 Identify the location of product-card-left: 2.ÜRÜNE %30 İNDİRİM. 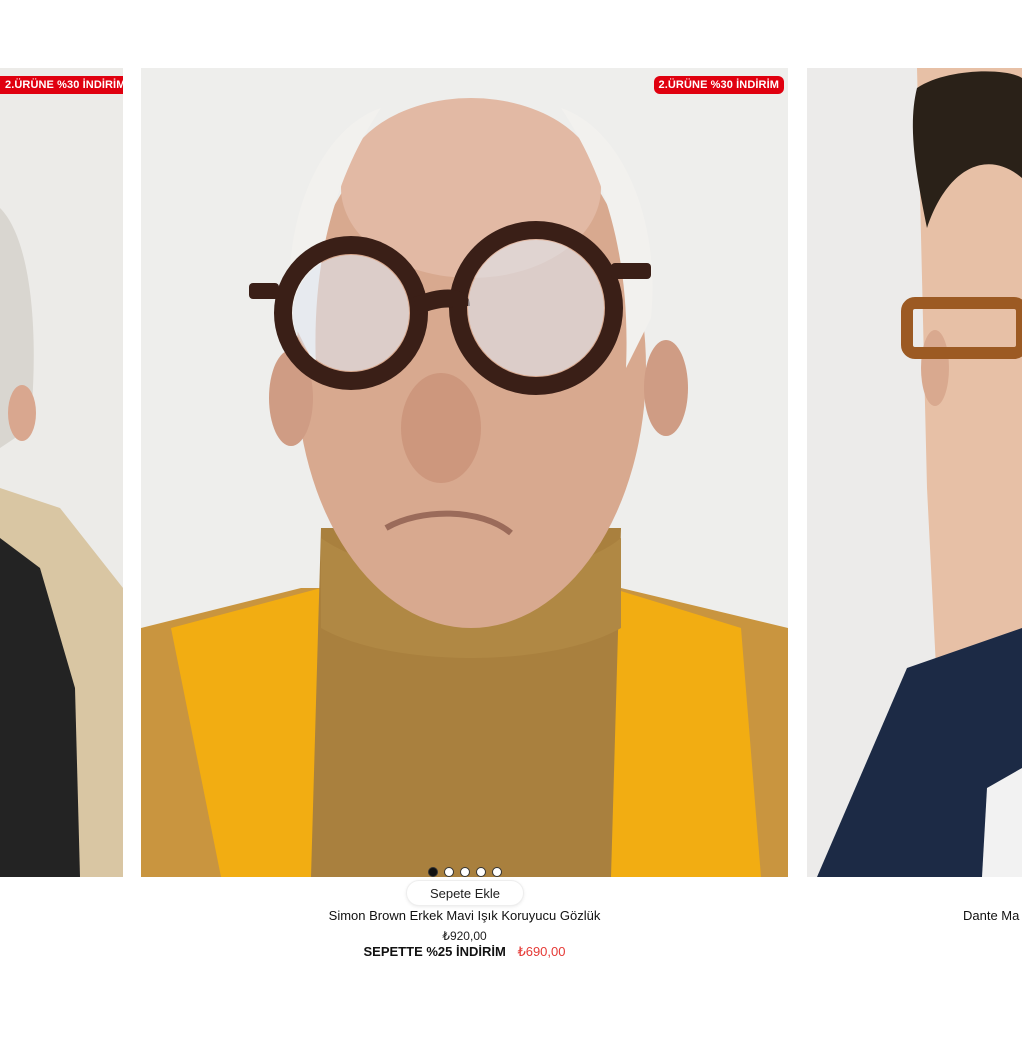
(61, 472).